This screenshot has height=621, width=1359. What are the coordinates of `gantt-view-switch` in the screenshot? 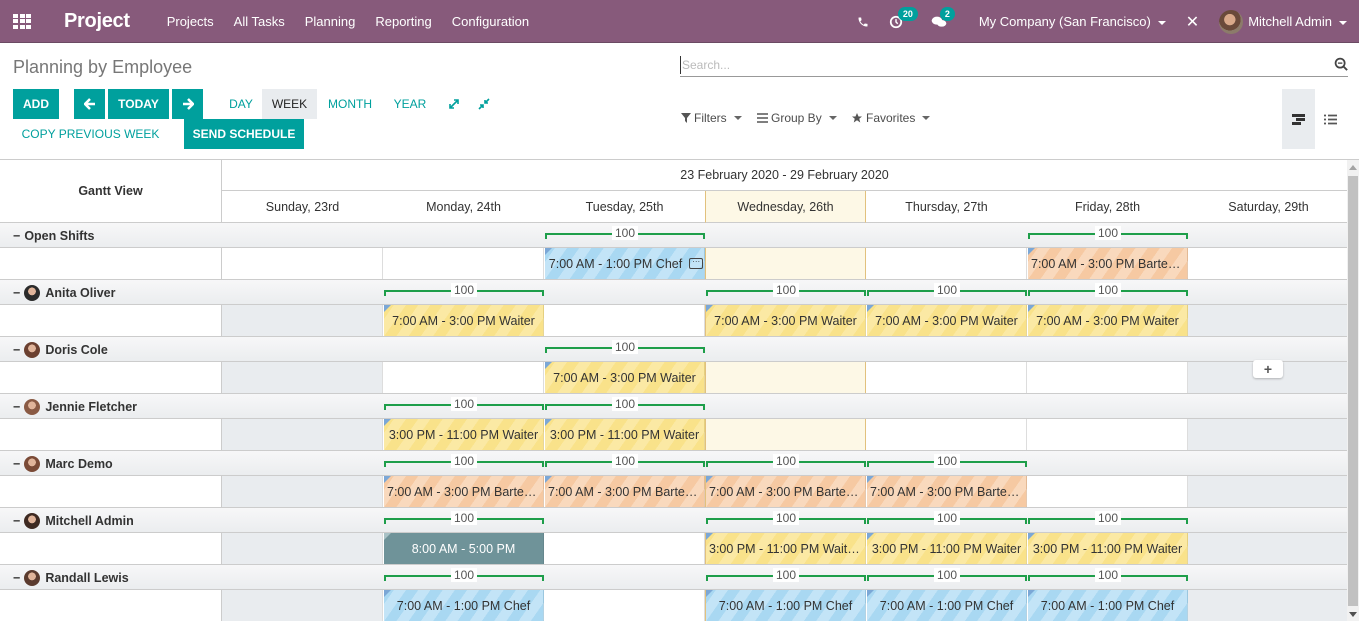 It's located at (1298, 119).